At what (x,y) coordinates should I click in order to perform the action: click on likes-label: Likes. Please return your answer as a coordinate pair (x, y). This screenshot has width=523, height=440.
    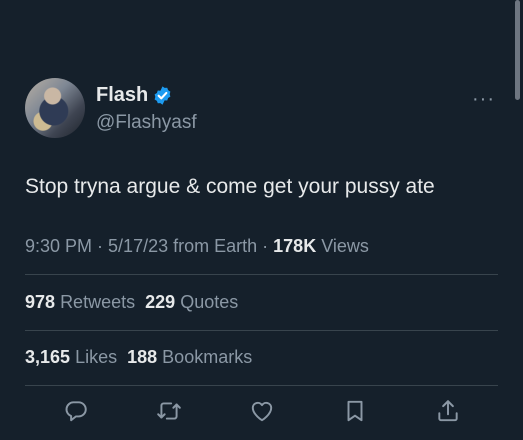
    Looking at the image, I should click on (96, 357).